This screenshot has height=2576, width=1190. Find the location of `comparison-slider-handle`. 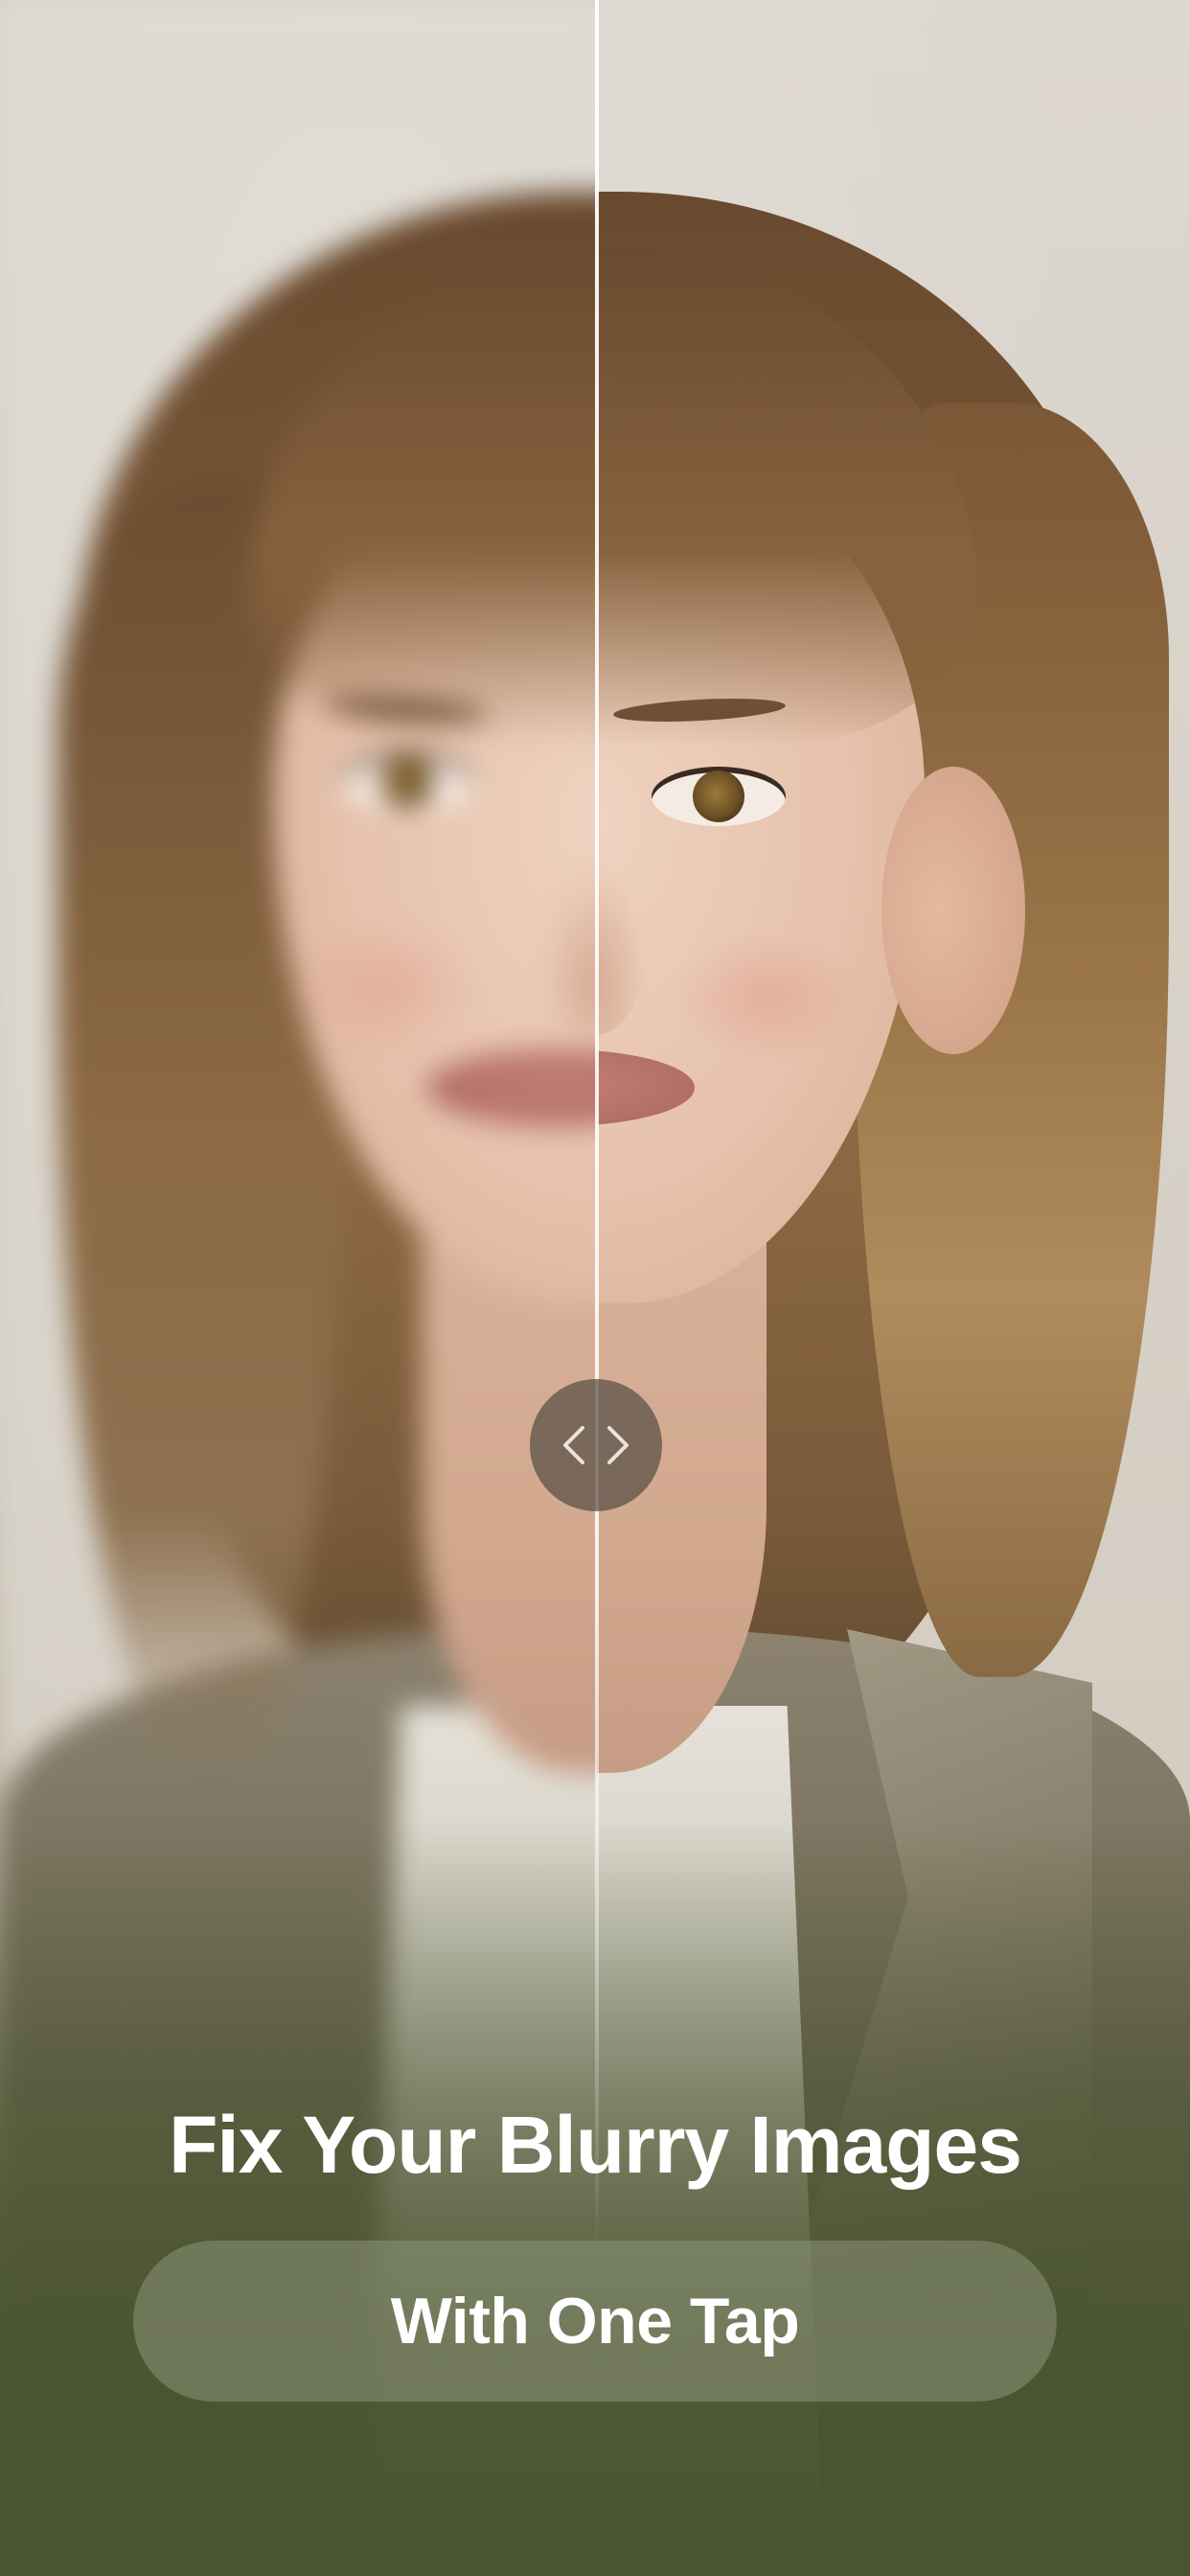

comparison-slider-handle is located at coordinates (596, 1445).